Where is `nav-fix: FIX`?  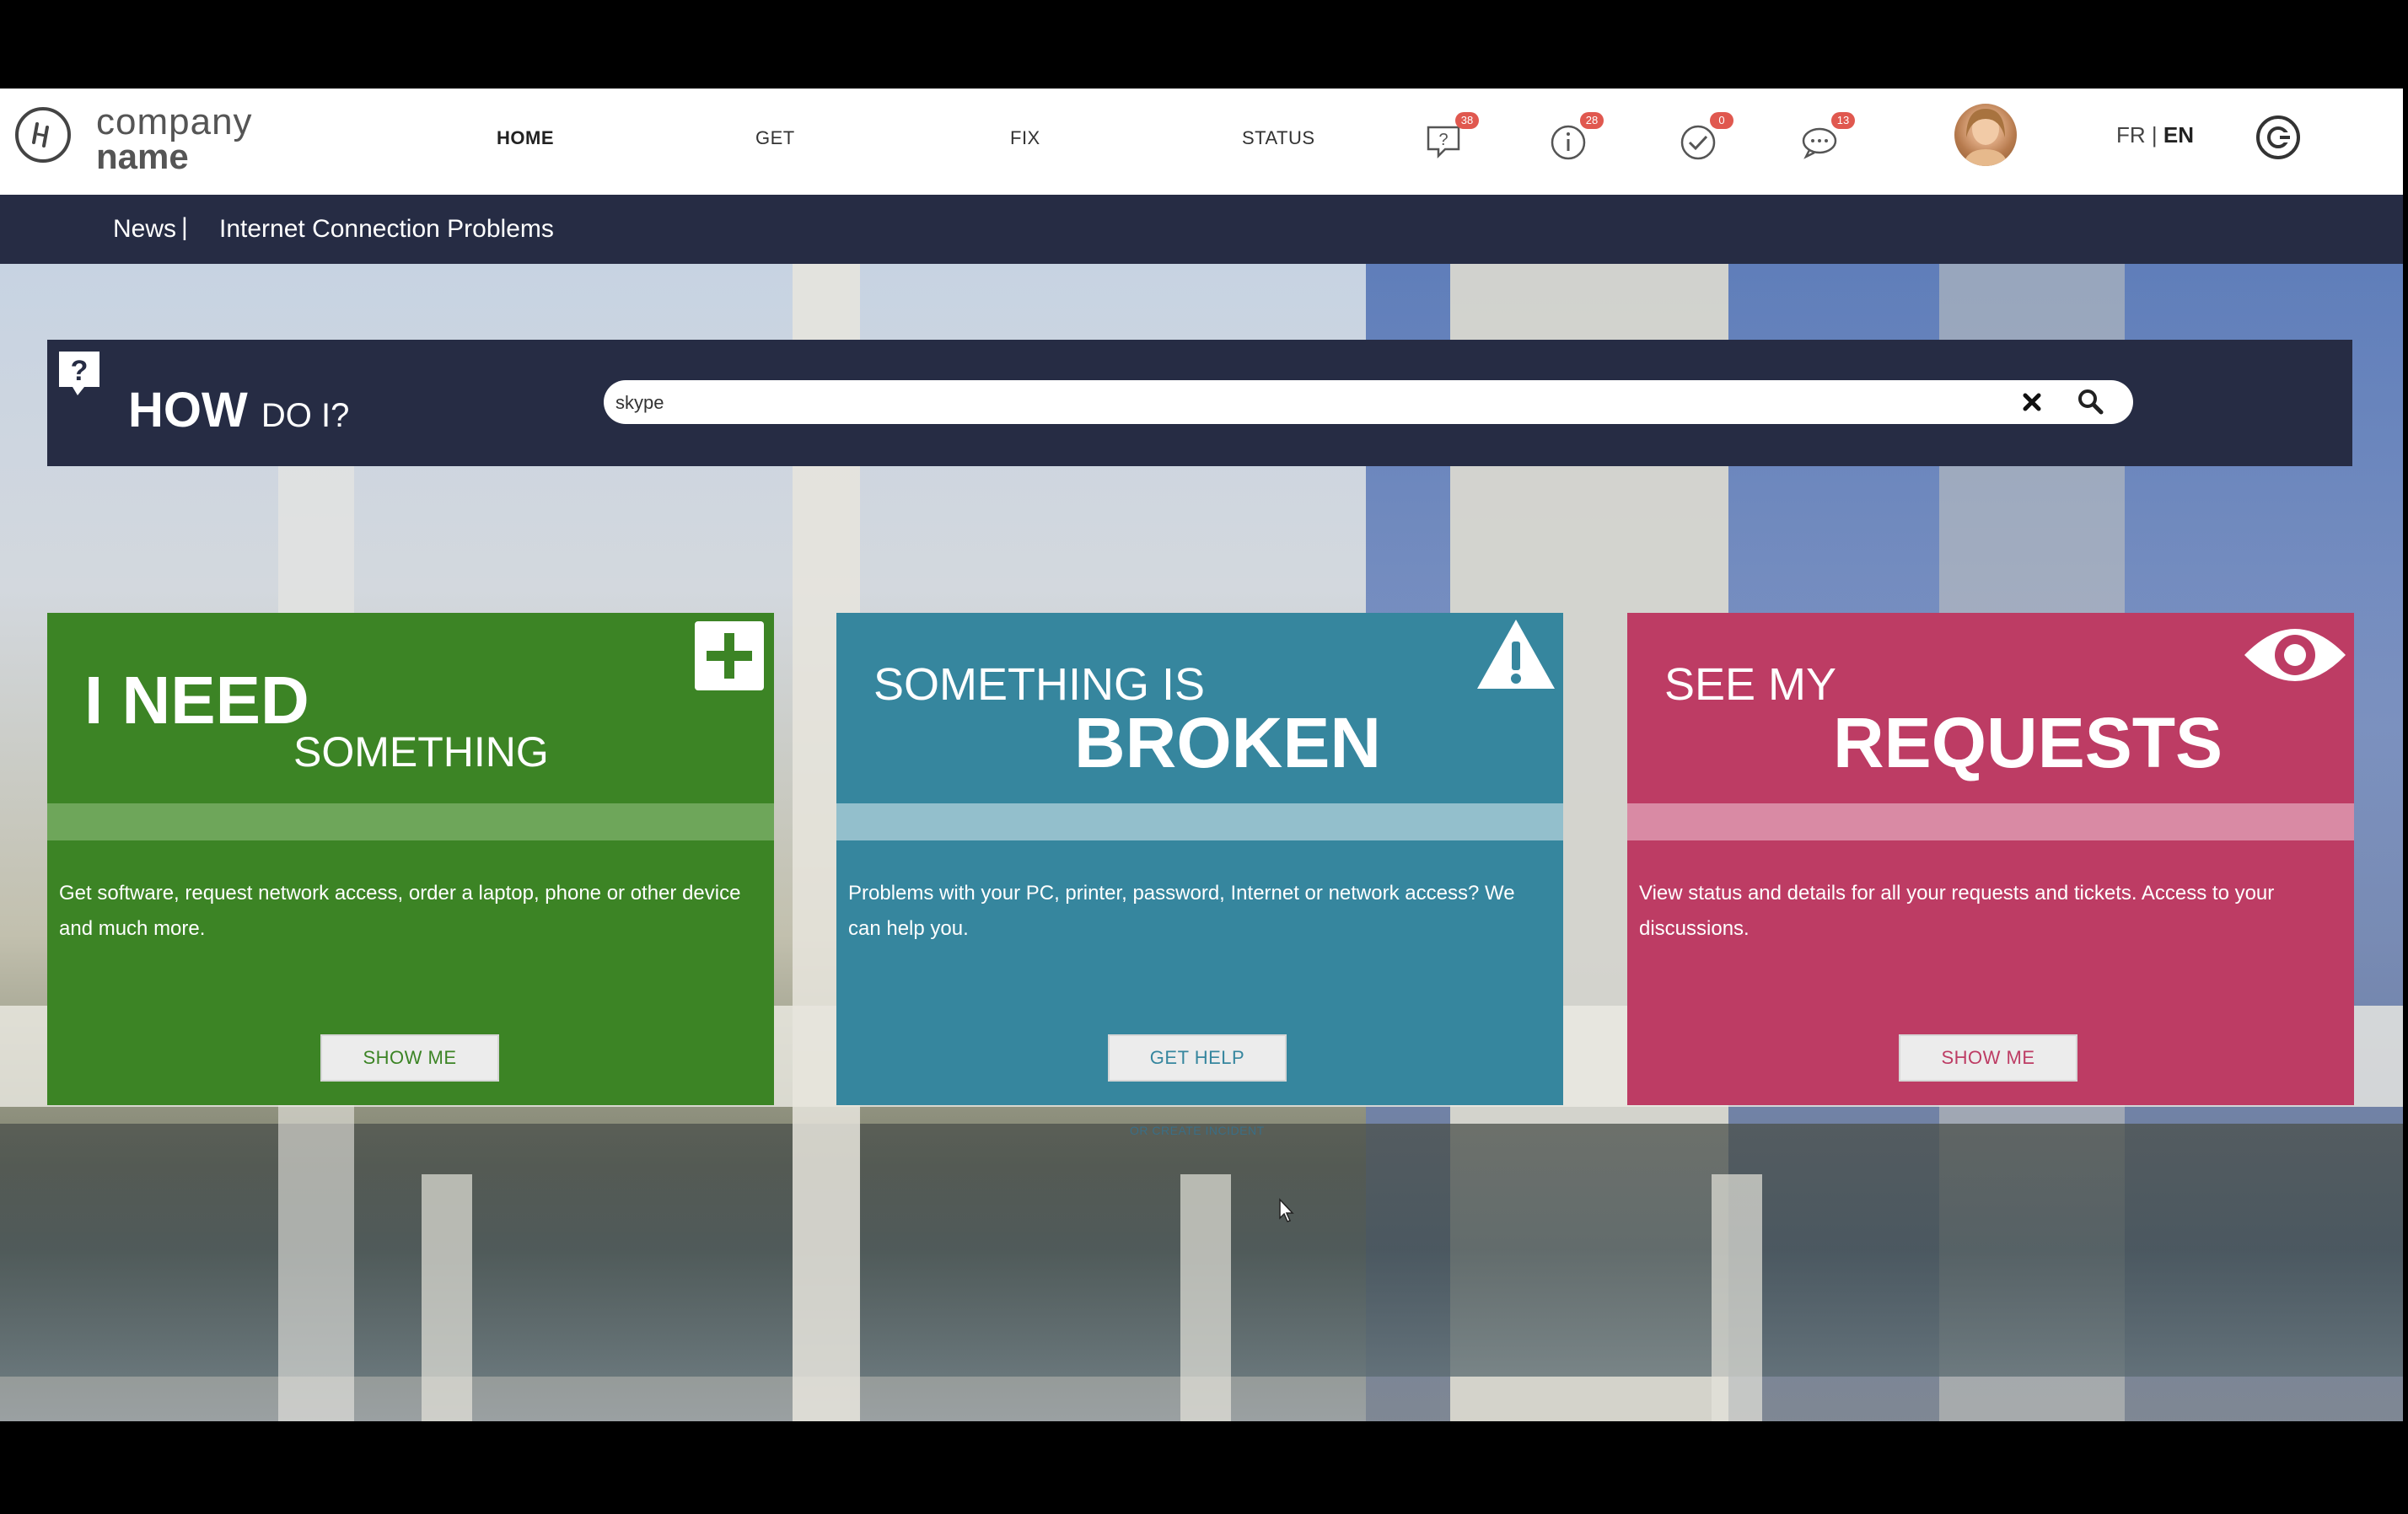
nav-fix: FIX is located at coordinates (1025, 138).